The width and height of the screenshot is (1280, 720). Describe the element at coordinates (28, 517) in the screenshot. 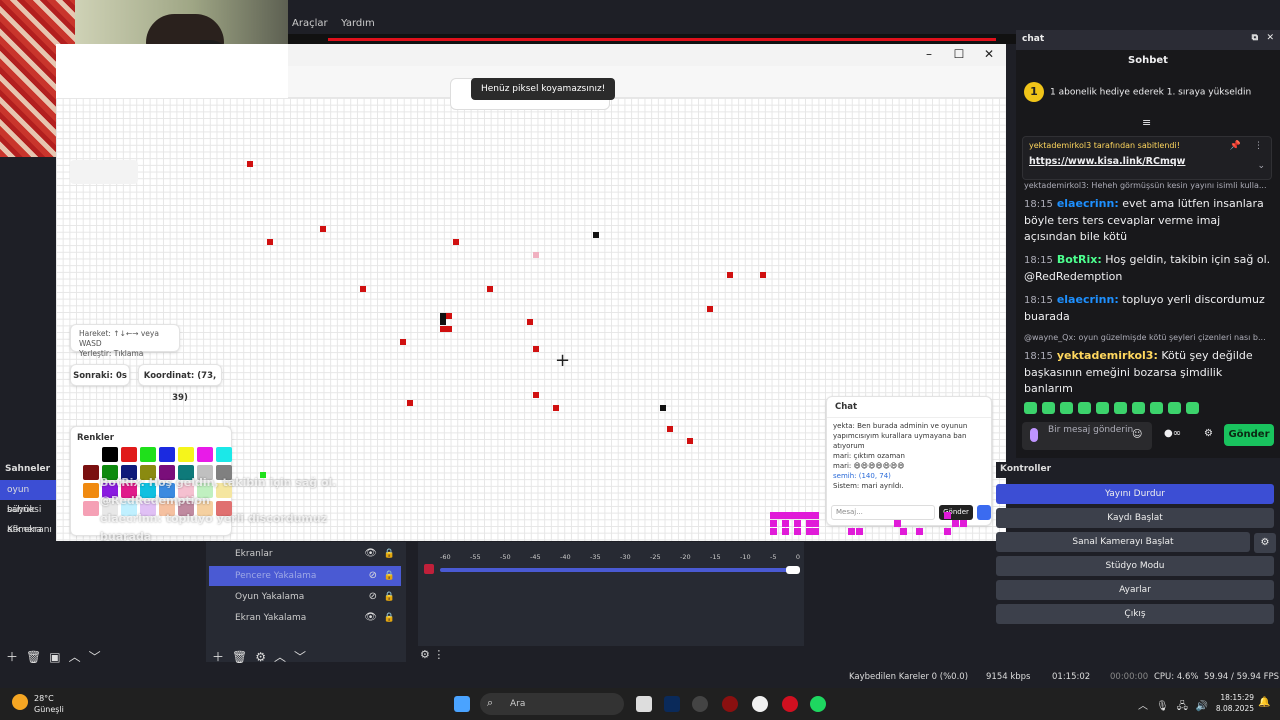

I see `scene-item: büyük Kamera` at that location.